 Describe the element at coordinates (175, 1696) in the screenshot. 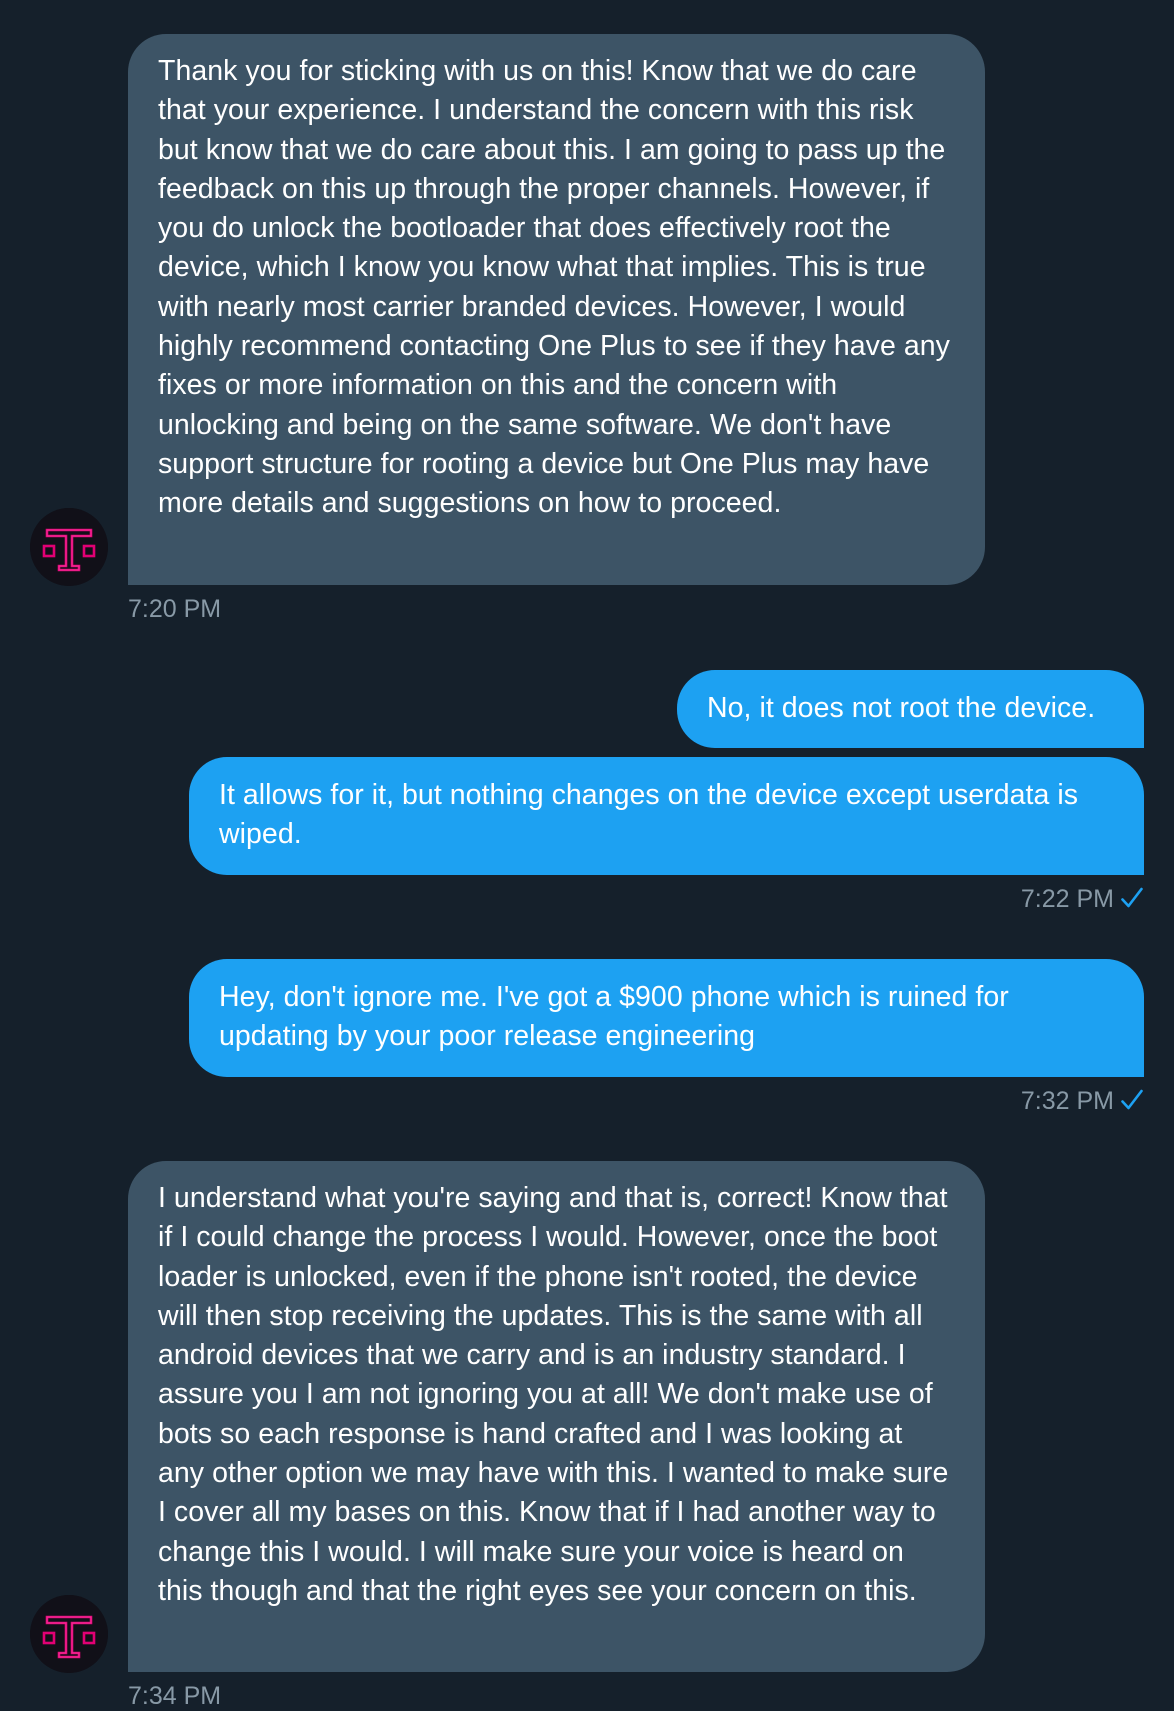

I see `message-timestamp: 7:34 PM` at that location.